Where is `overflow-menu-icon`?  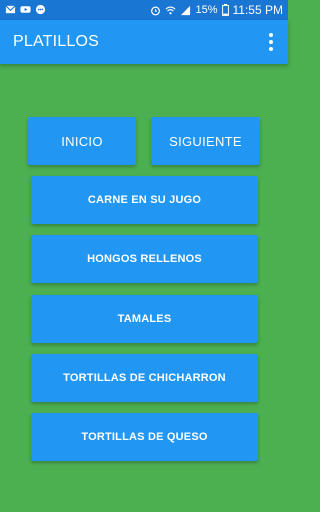 overflow-menu-icon is located at coordinates (271, 42).